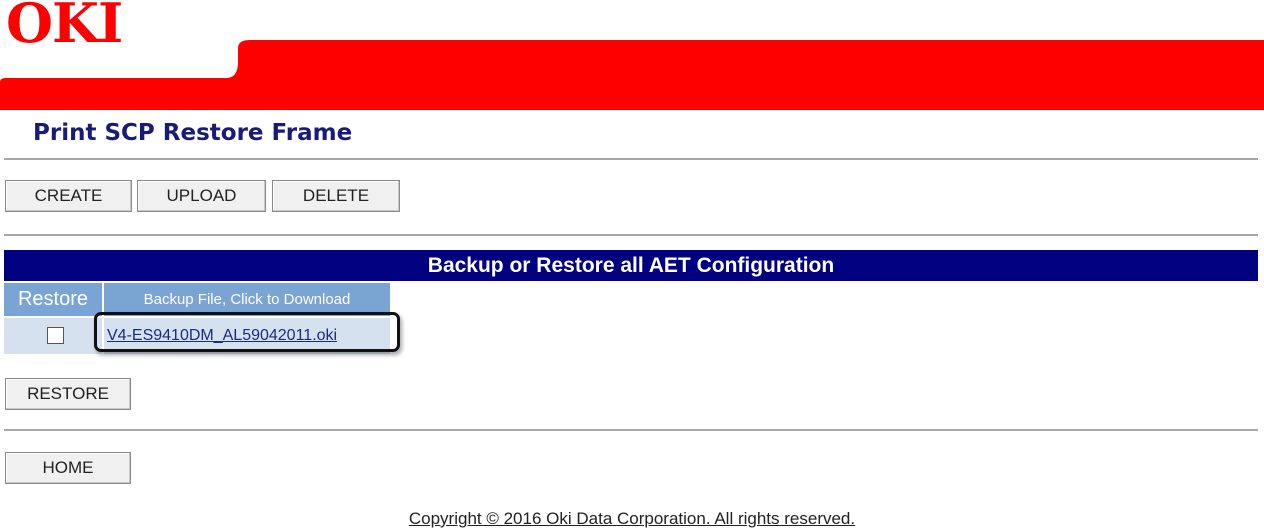  I want to click on delete-button: DELETE, so click(336, 196).